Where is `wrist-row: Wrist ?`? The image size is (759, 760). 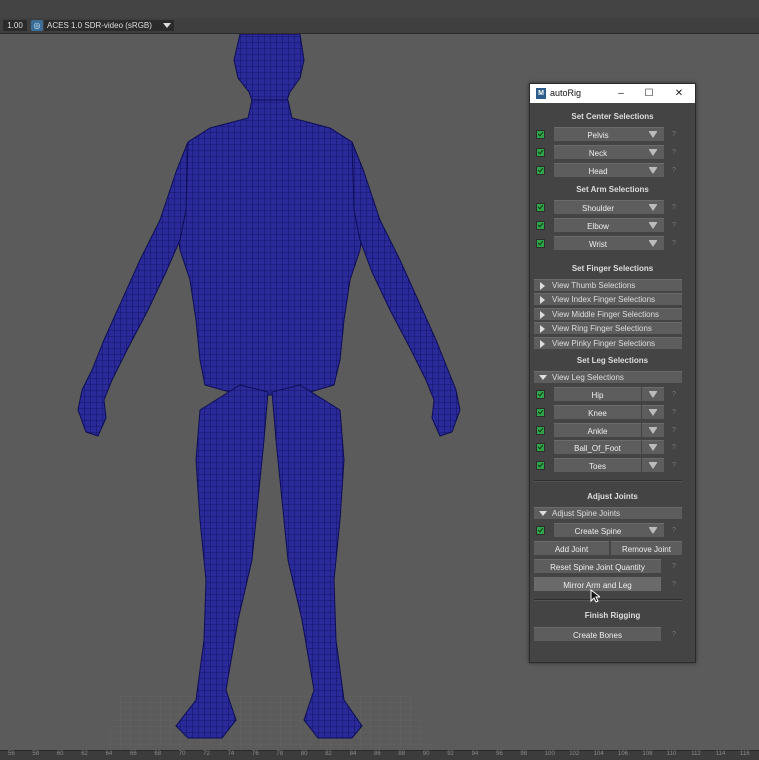
wrist-row: Wrist ? is located at coordinates (609, 243).